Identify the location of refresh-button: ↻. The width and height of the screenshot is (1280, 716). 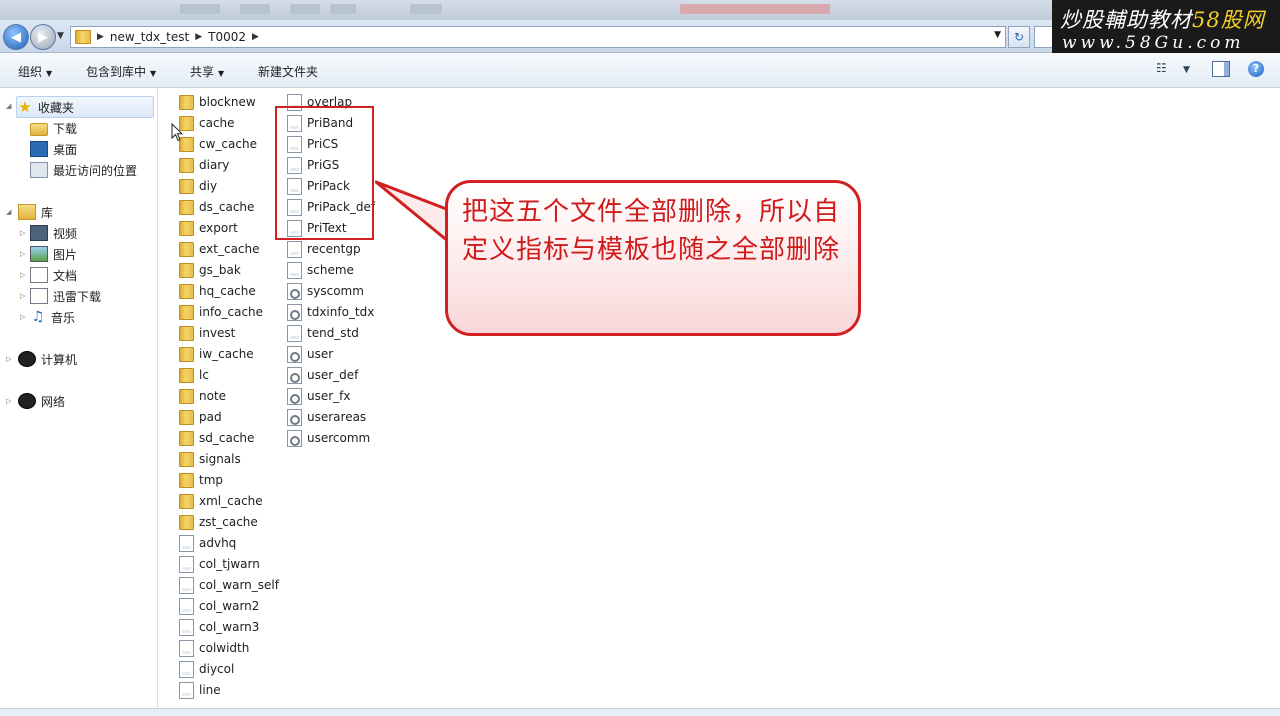
(1019, 37).